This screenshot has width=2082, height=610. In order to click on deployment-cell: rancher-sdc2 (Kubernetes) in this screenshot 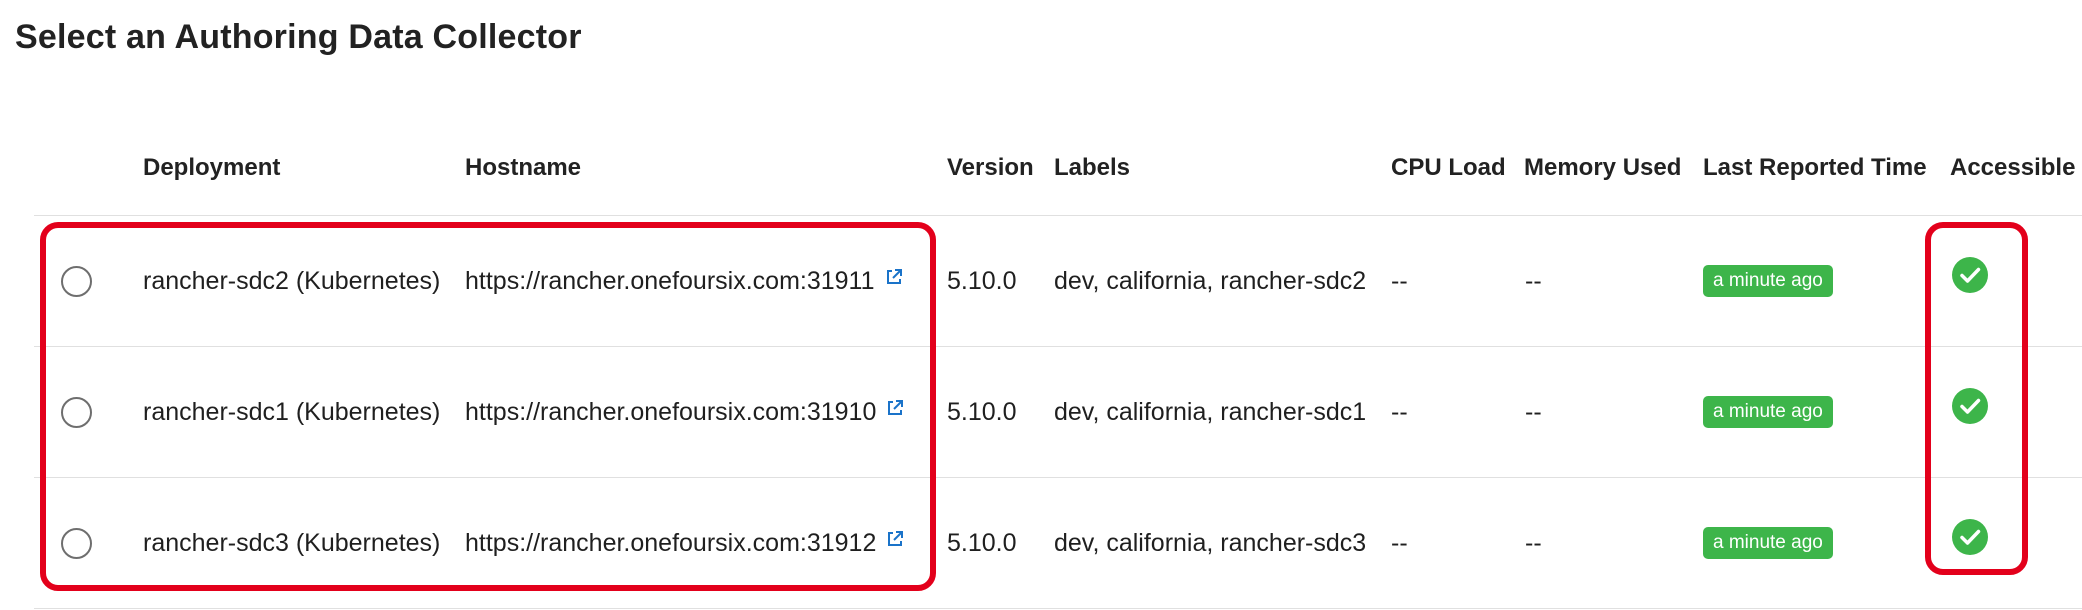, I will do `click(292, 280)`.